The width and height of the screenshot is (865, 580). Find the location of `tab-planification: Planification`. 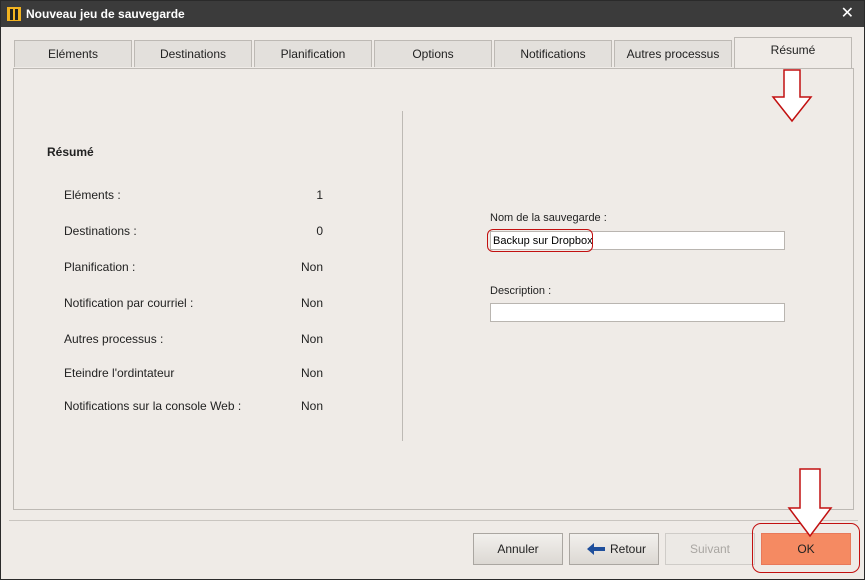

tab-planification: Planification is located at coordinates (313, 53).